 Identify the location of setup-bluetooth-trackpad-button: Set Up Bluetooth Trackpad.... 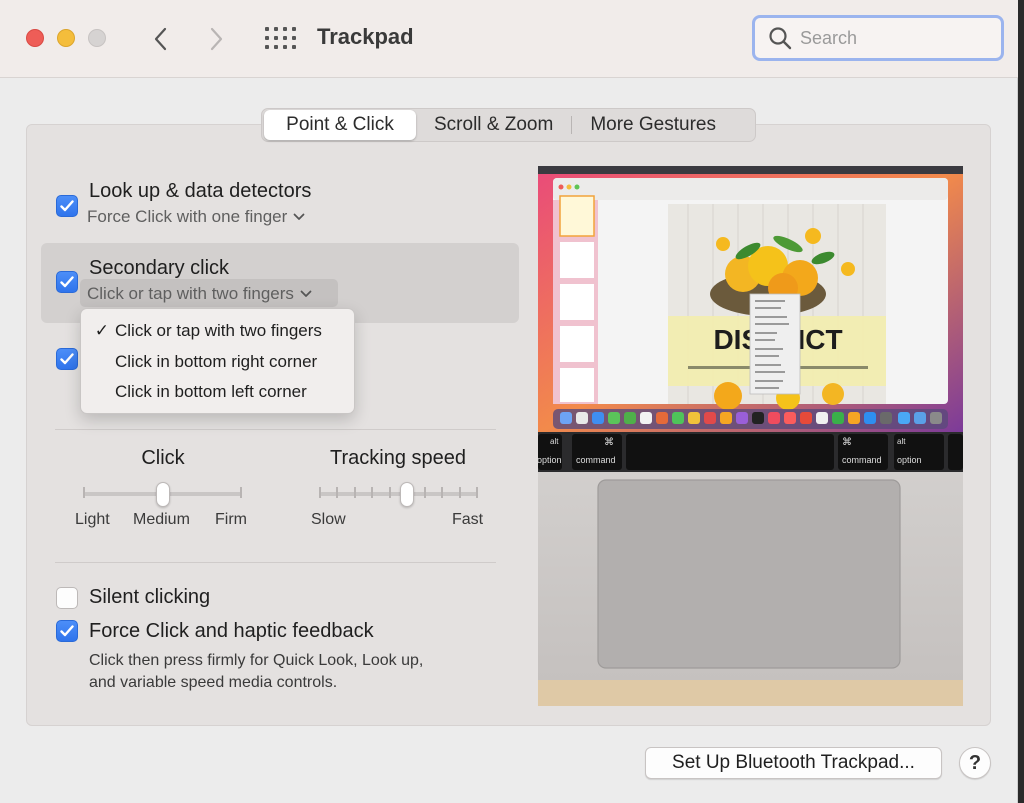
(793, 763).